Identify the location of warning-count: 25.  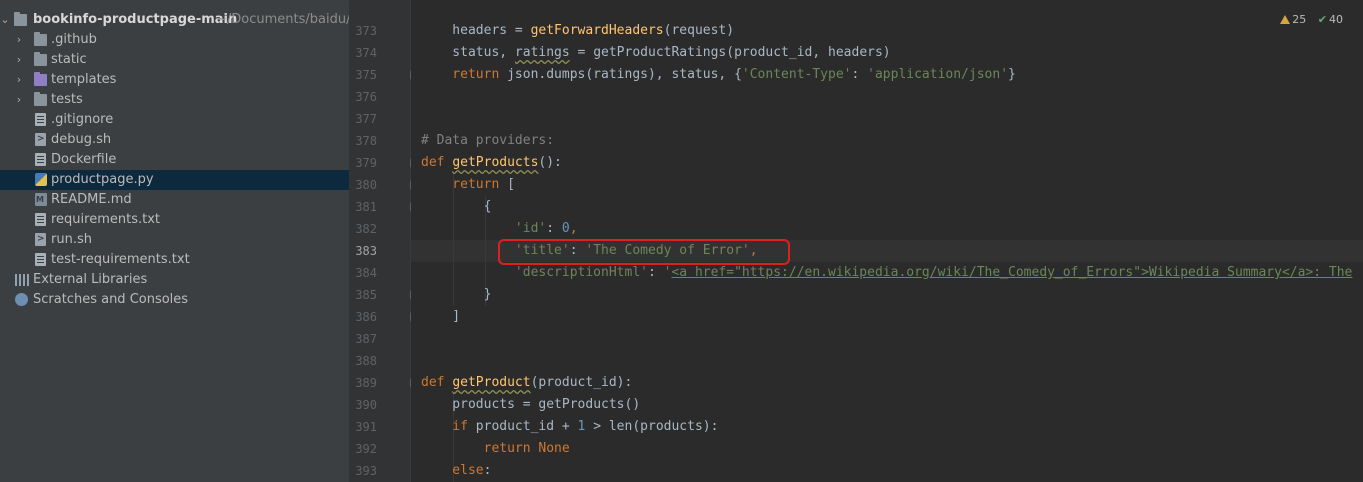
(1299, 19).